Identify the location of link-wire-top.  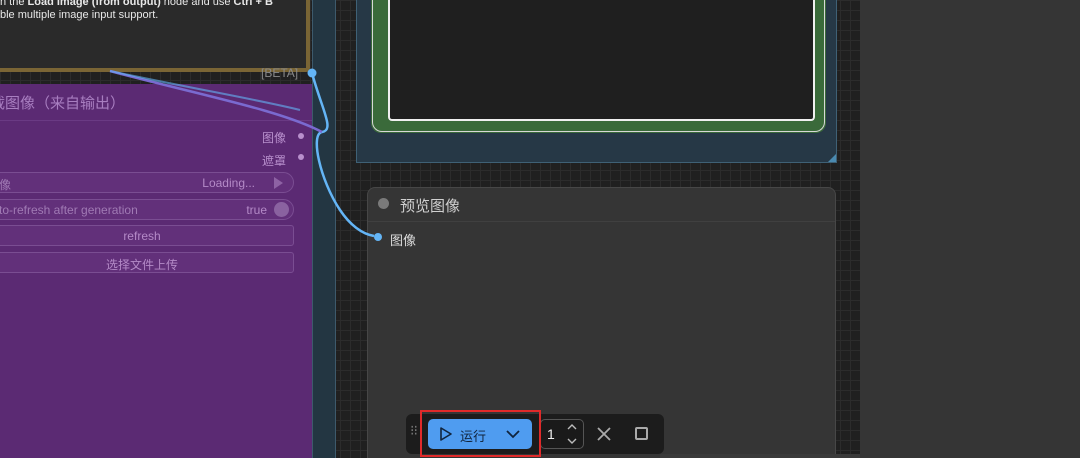
(205, 90).